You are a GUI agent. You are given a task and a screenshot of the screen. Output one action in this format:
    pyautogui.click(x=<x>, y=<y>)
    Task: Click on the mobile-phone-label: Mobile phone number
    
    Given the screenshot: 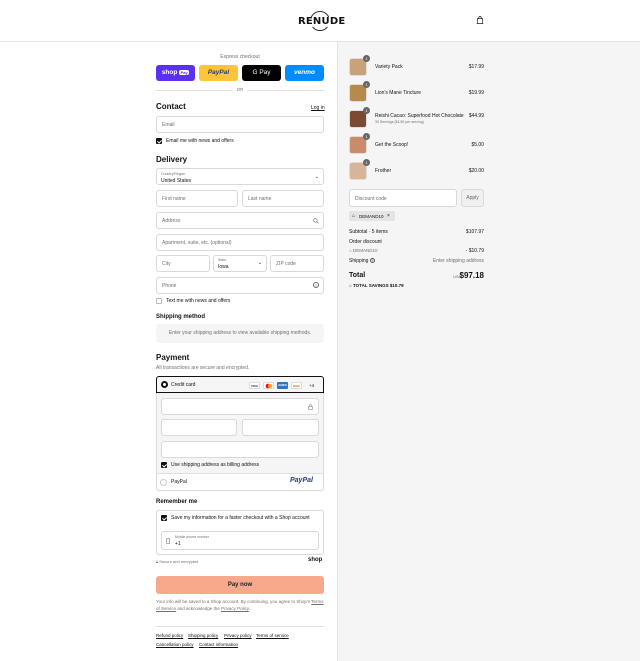 What is the action you would take?
    pyautogui.click(x=192, y=537)
    